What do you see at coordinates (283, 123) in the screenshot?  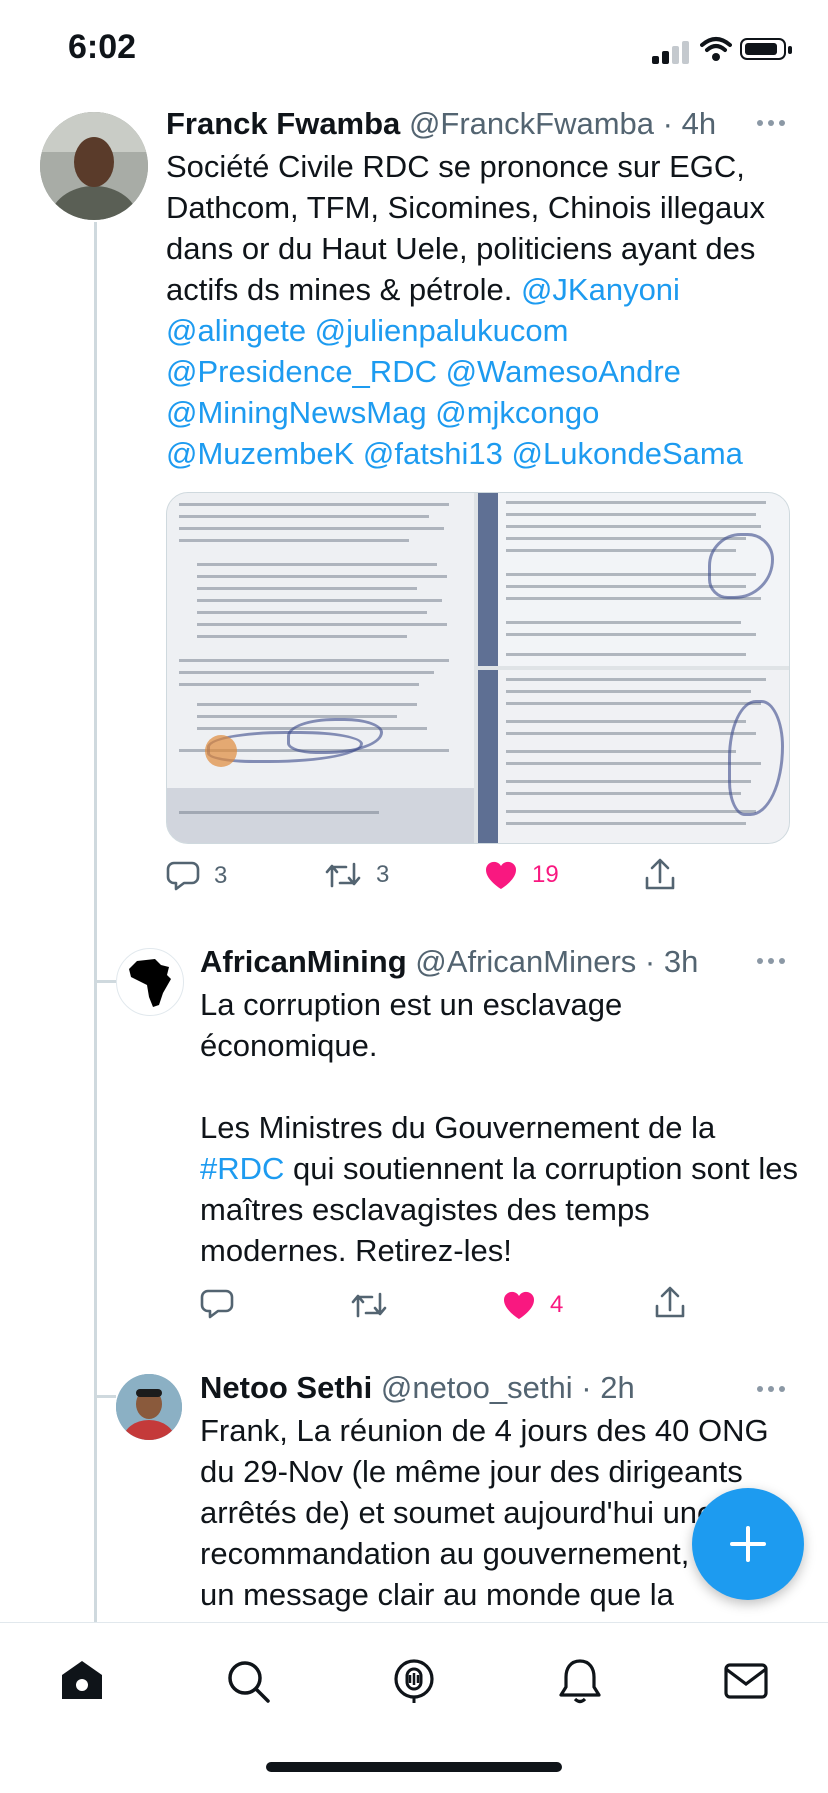 I see `display-name: Franck Fwamba` at bounding box center [283, 123].